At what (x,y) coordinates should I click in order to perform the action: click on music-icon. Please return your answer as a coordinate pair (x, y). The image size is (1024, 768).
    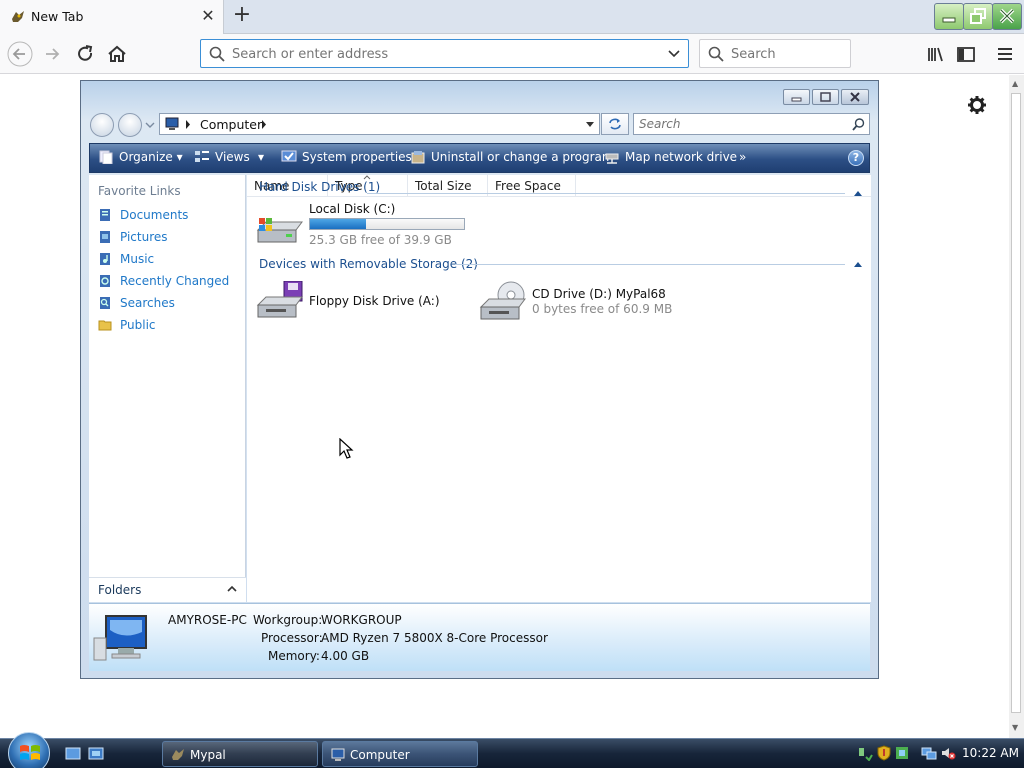
    Looking at the image, I should click on (105, 259).